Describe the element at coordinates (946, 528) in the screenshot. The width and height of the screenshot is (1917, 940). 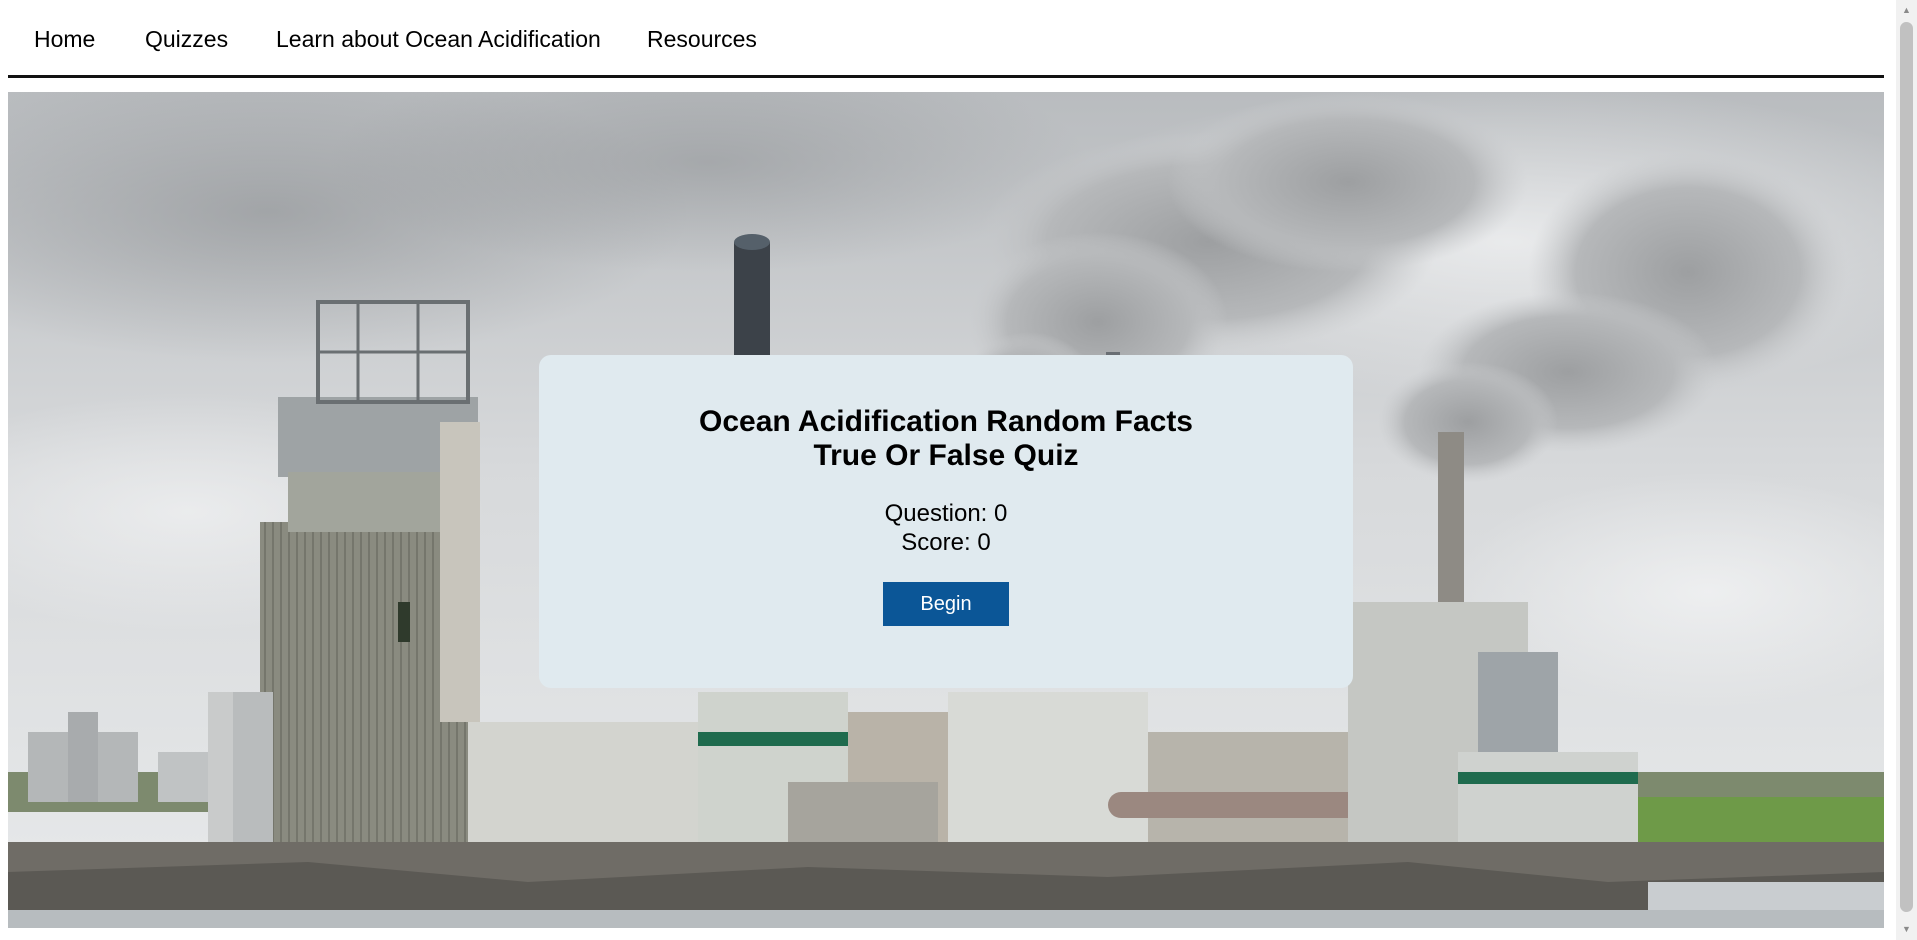
I see `quiz-stats: Question: 0 Score: 0` at that location.